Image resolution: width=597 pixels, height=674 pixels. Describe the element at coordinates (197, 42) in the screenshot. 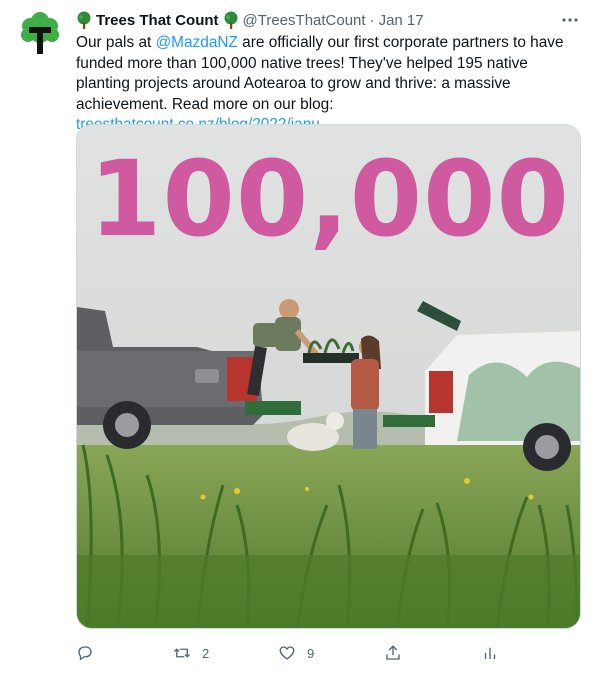

I see `mention-link: @MazdaNZ` at that location.